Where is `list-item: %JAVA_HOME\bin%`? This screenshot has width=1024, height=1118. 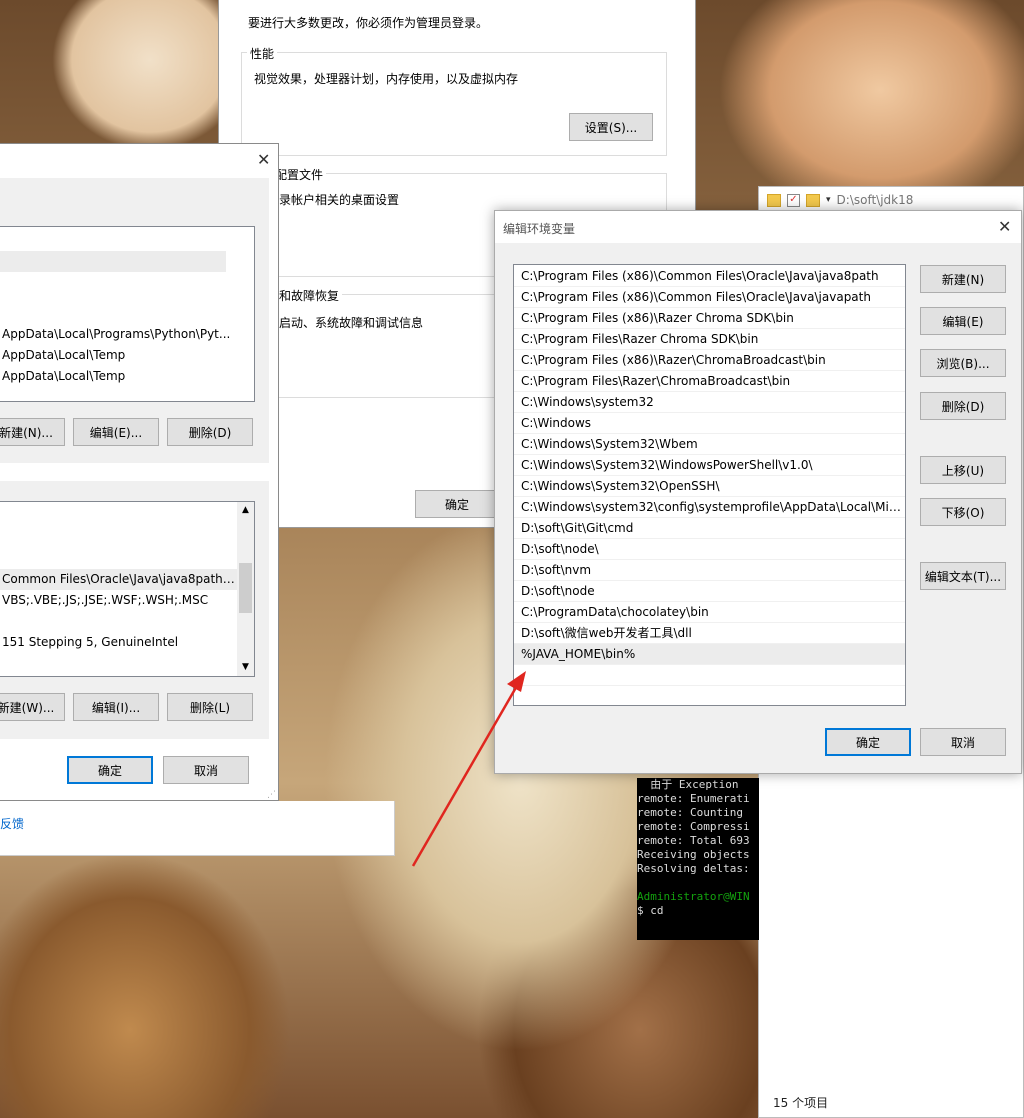
list-item: %JAVA_HOME\bin% is located at coordinates (709, 654).